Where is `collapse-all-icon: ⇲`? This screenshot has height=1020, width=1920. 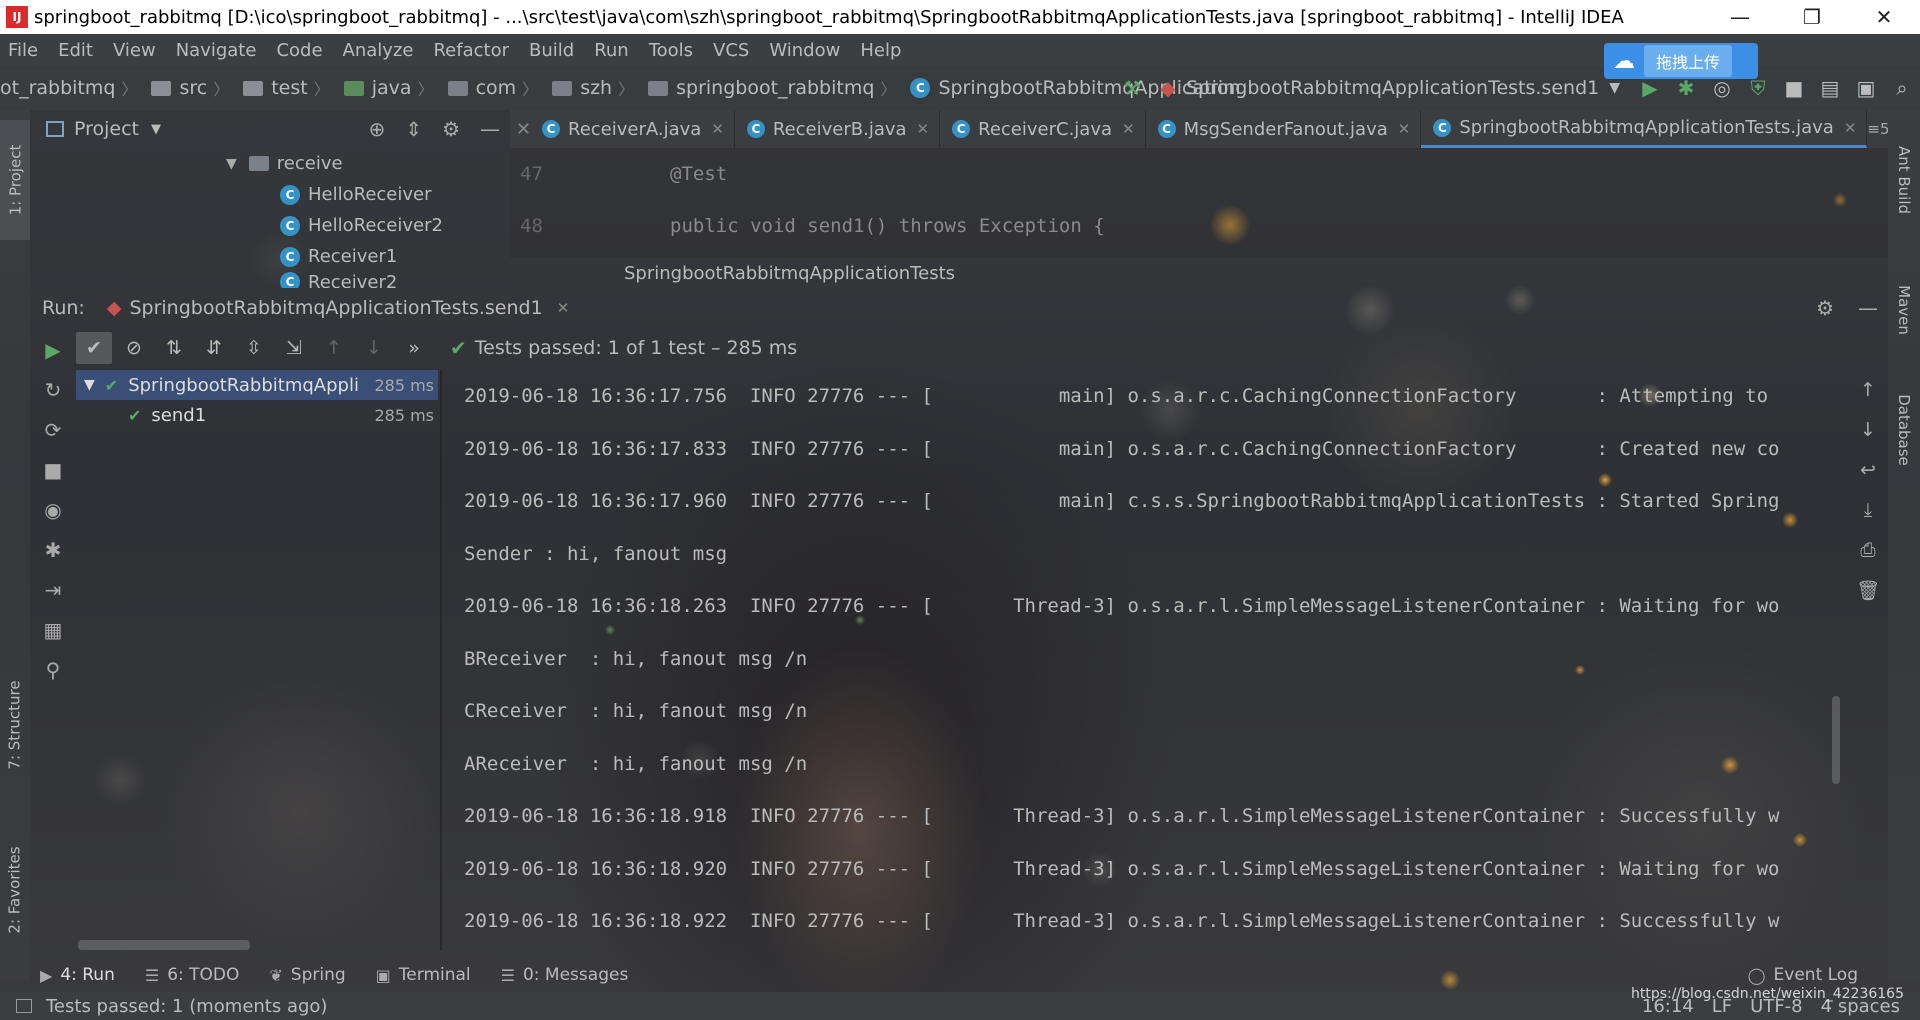
collapse-all-icon: ⇲ is located at coordinates (294, 348).